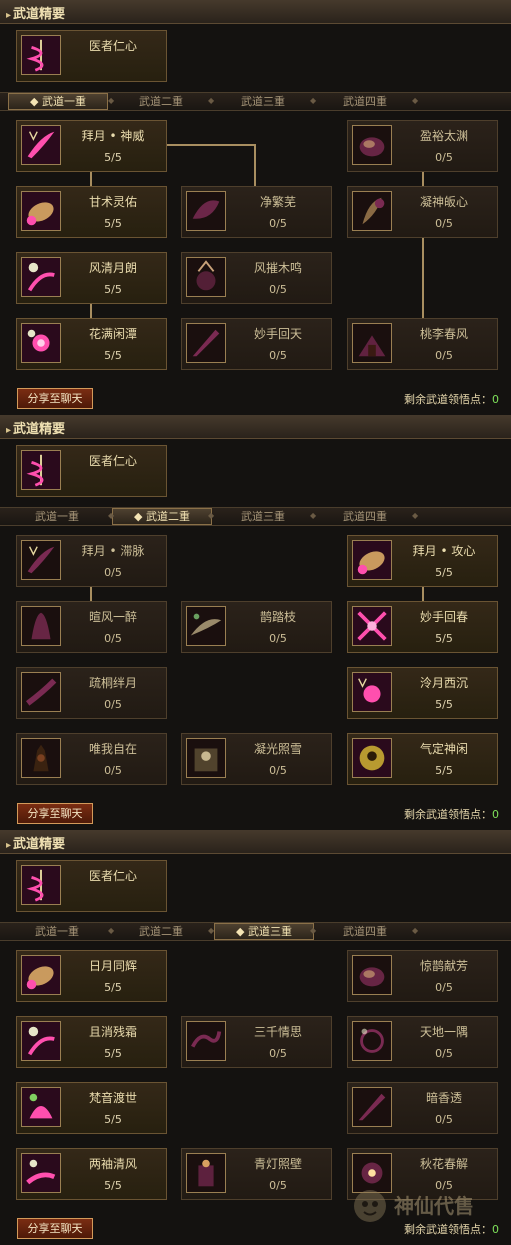 The width and height of the screenshot is (511, 1245). What do you see at coordinates (41, 343) in the screenshot?
I see `blossom-burst-icon` at bounding box center [41, 343].